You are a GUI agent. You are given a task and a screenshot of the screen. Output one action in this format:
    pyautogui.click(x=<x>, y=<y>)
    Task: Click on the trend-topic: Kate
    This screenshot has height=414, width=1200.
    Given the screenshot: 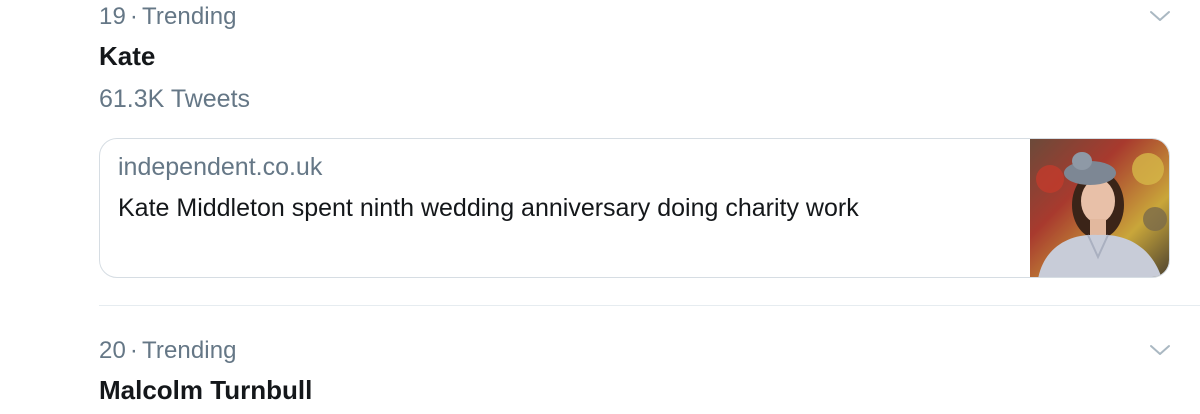 What is the action you would take?
    pyautogui.click(x=127, y=56)
    